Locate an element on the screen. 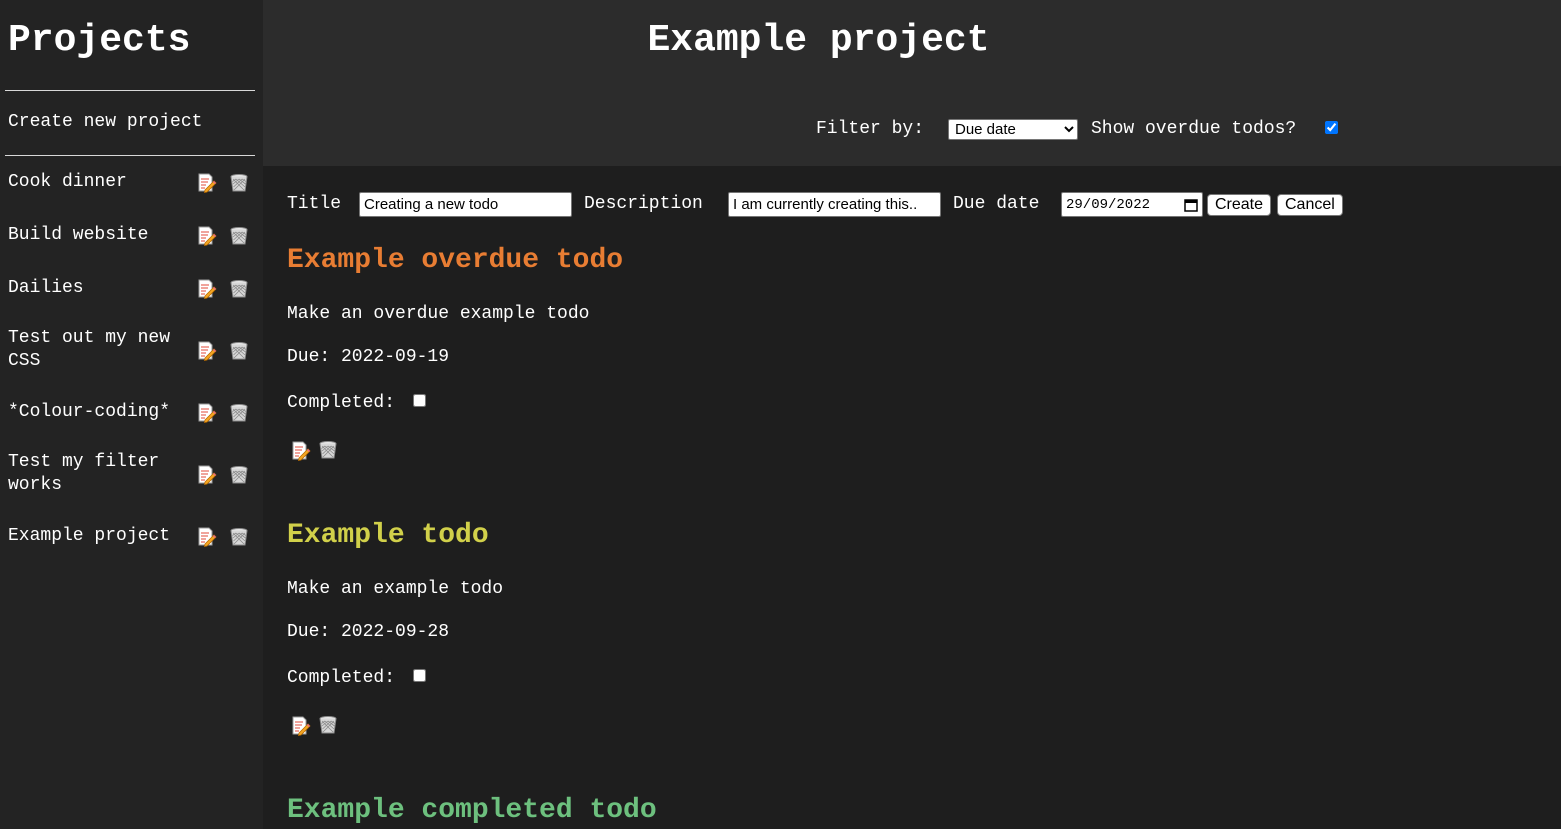  project-label: Test my filter works is located at coordinates (84, 473).